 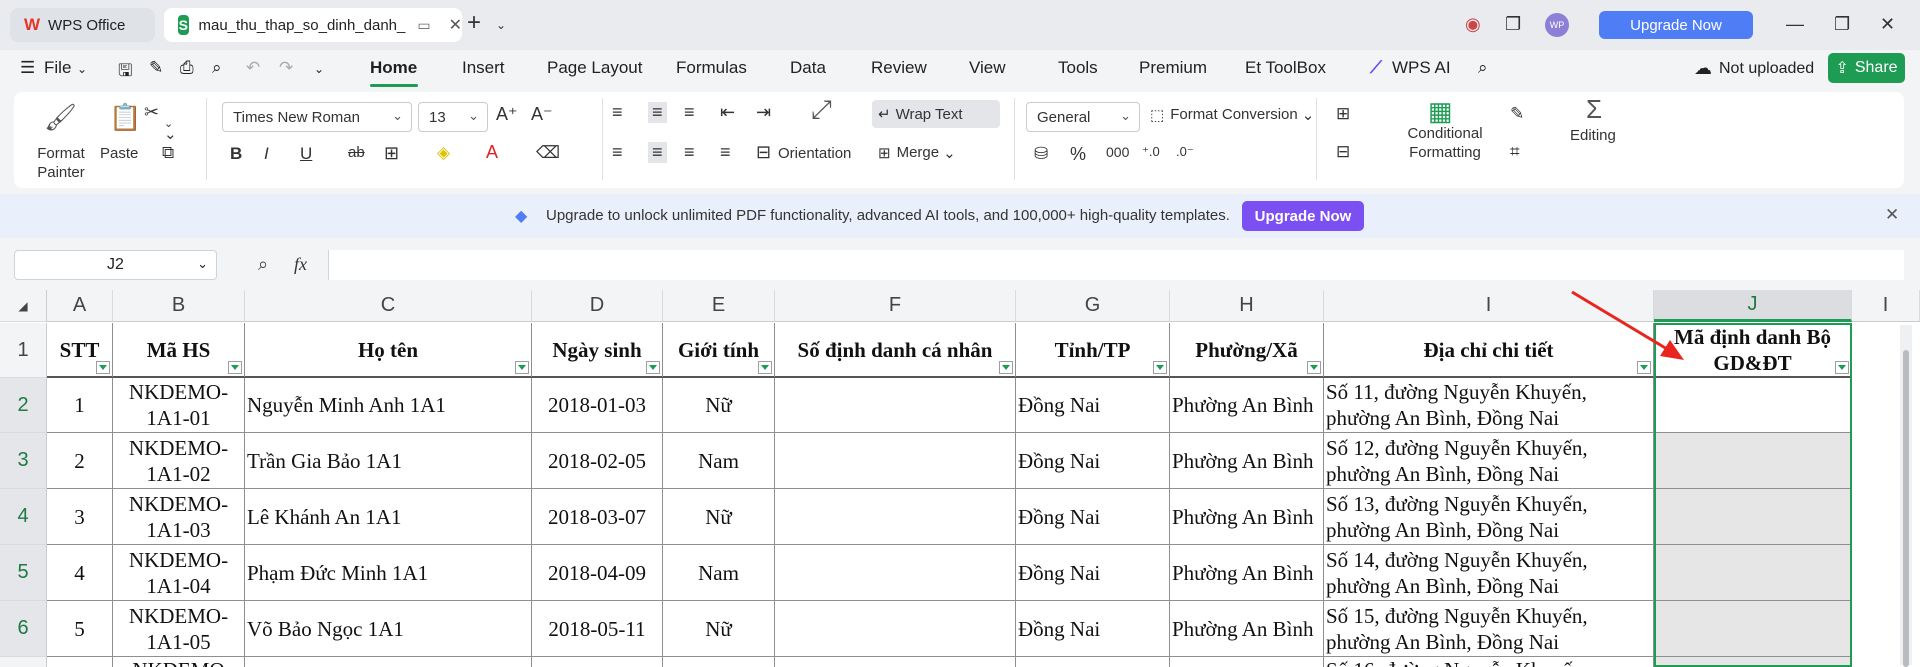 I want to click on column-header-d: D, so click(x=597, y=306).